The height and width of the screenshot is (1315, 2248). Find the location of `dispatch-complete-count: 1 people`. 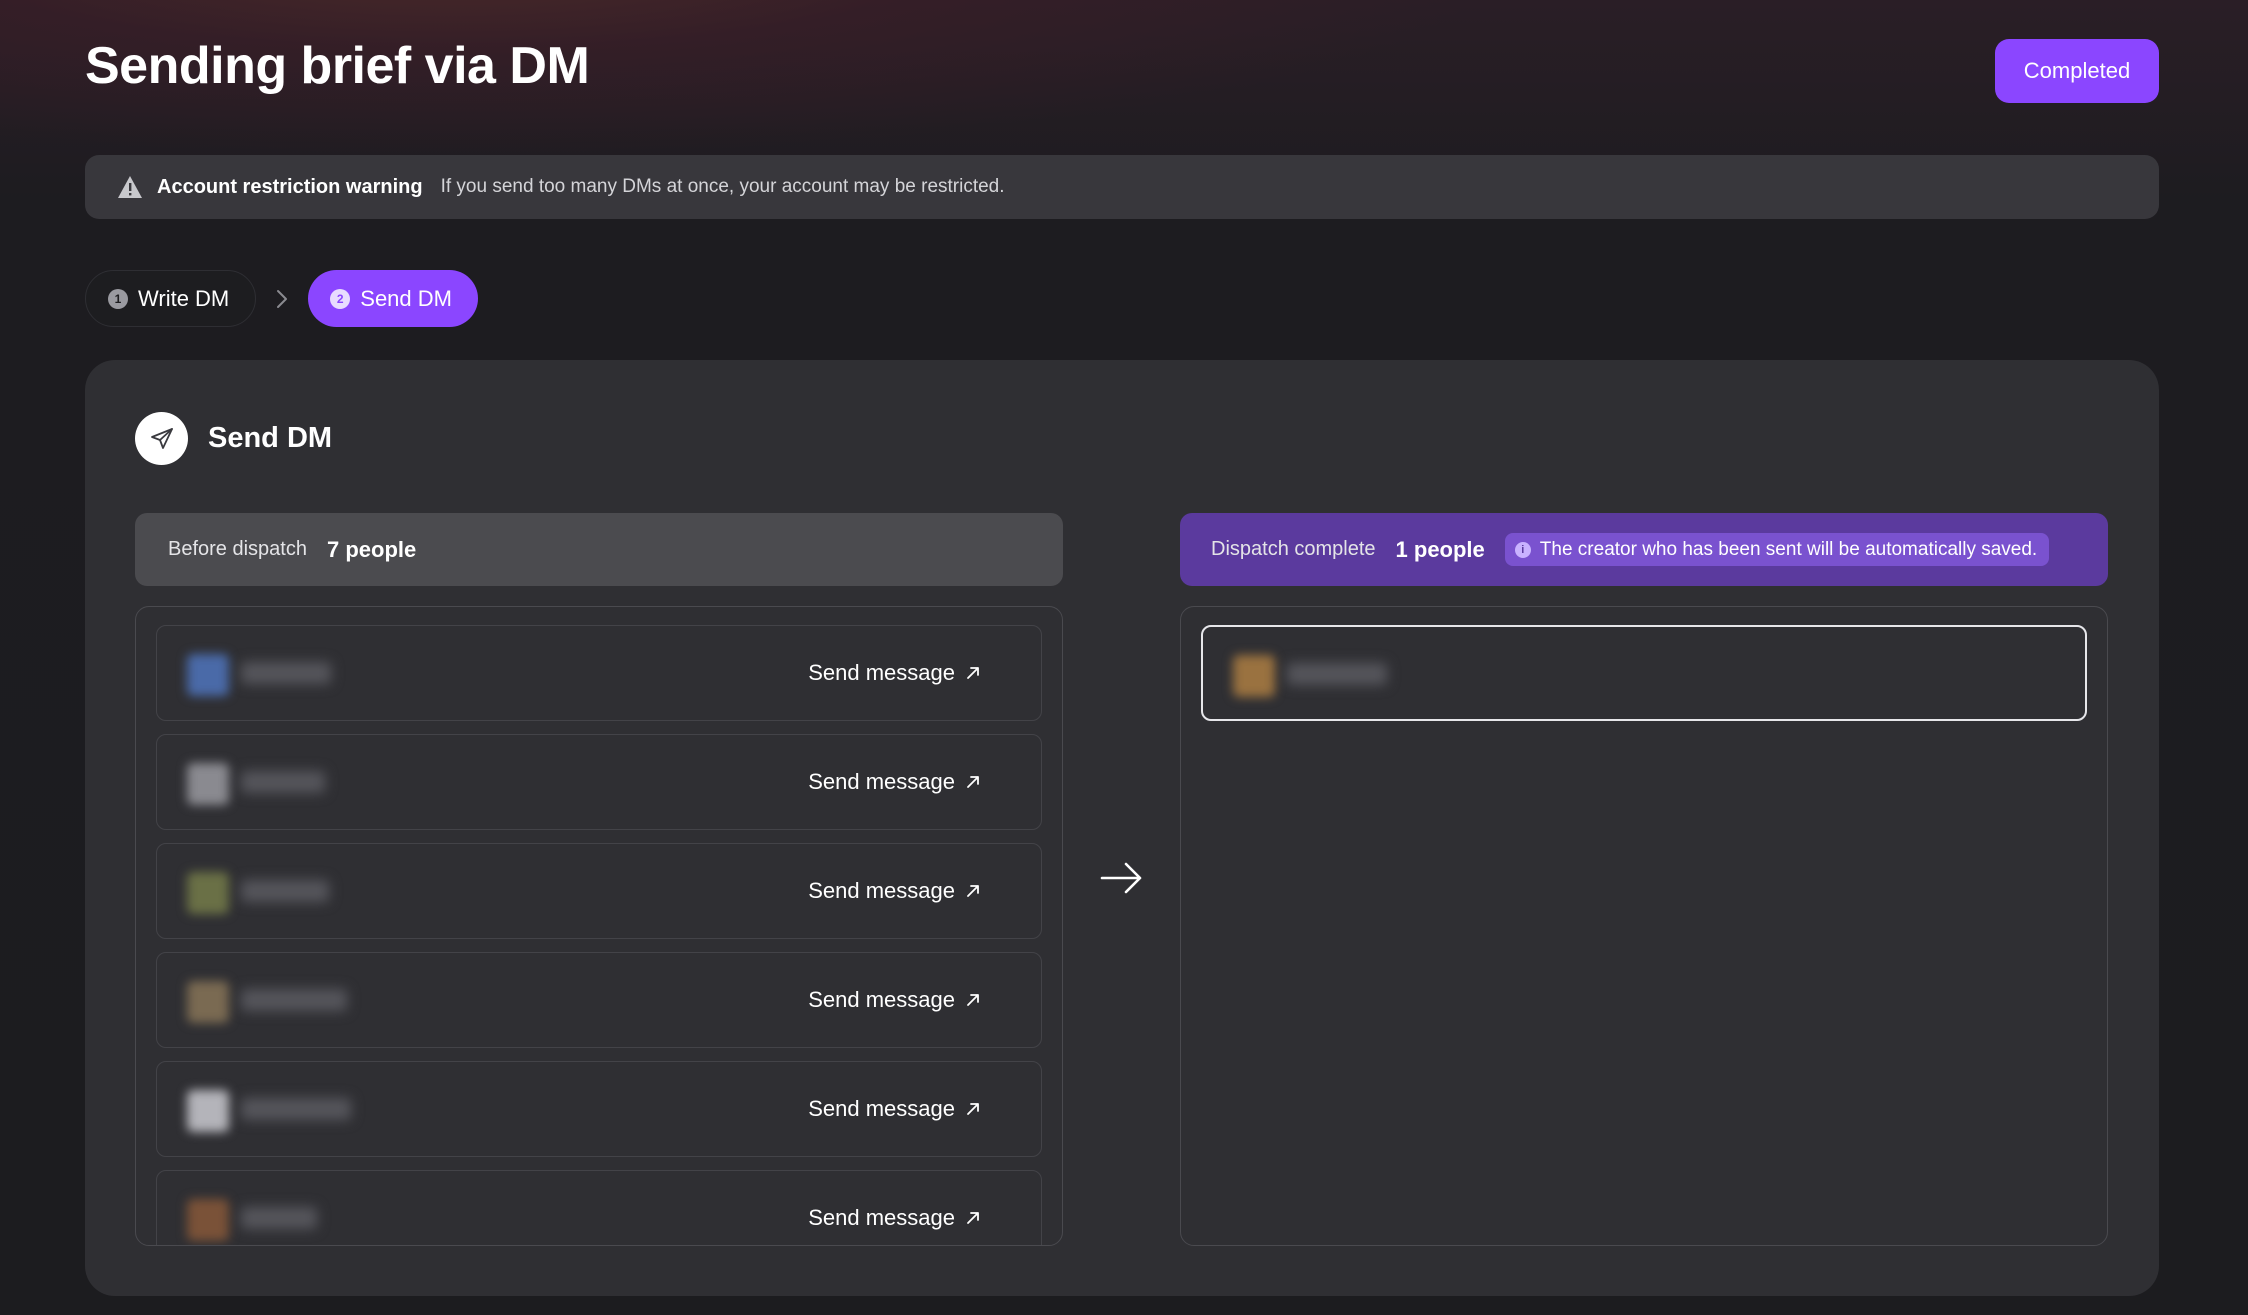

dispatch-complete-count: 1 people is located at coordinates (1440, 549).